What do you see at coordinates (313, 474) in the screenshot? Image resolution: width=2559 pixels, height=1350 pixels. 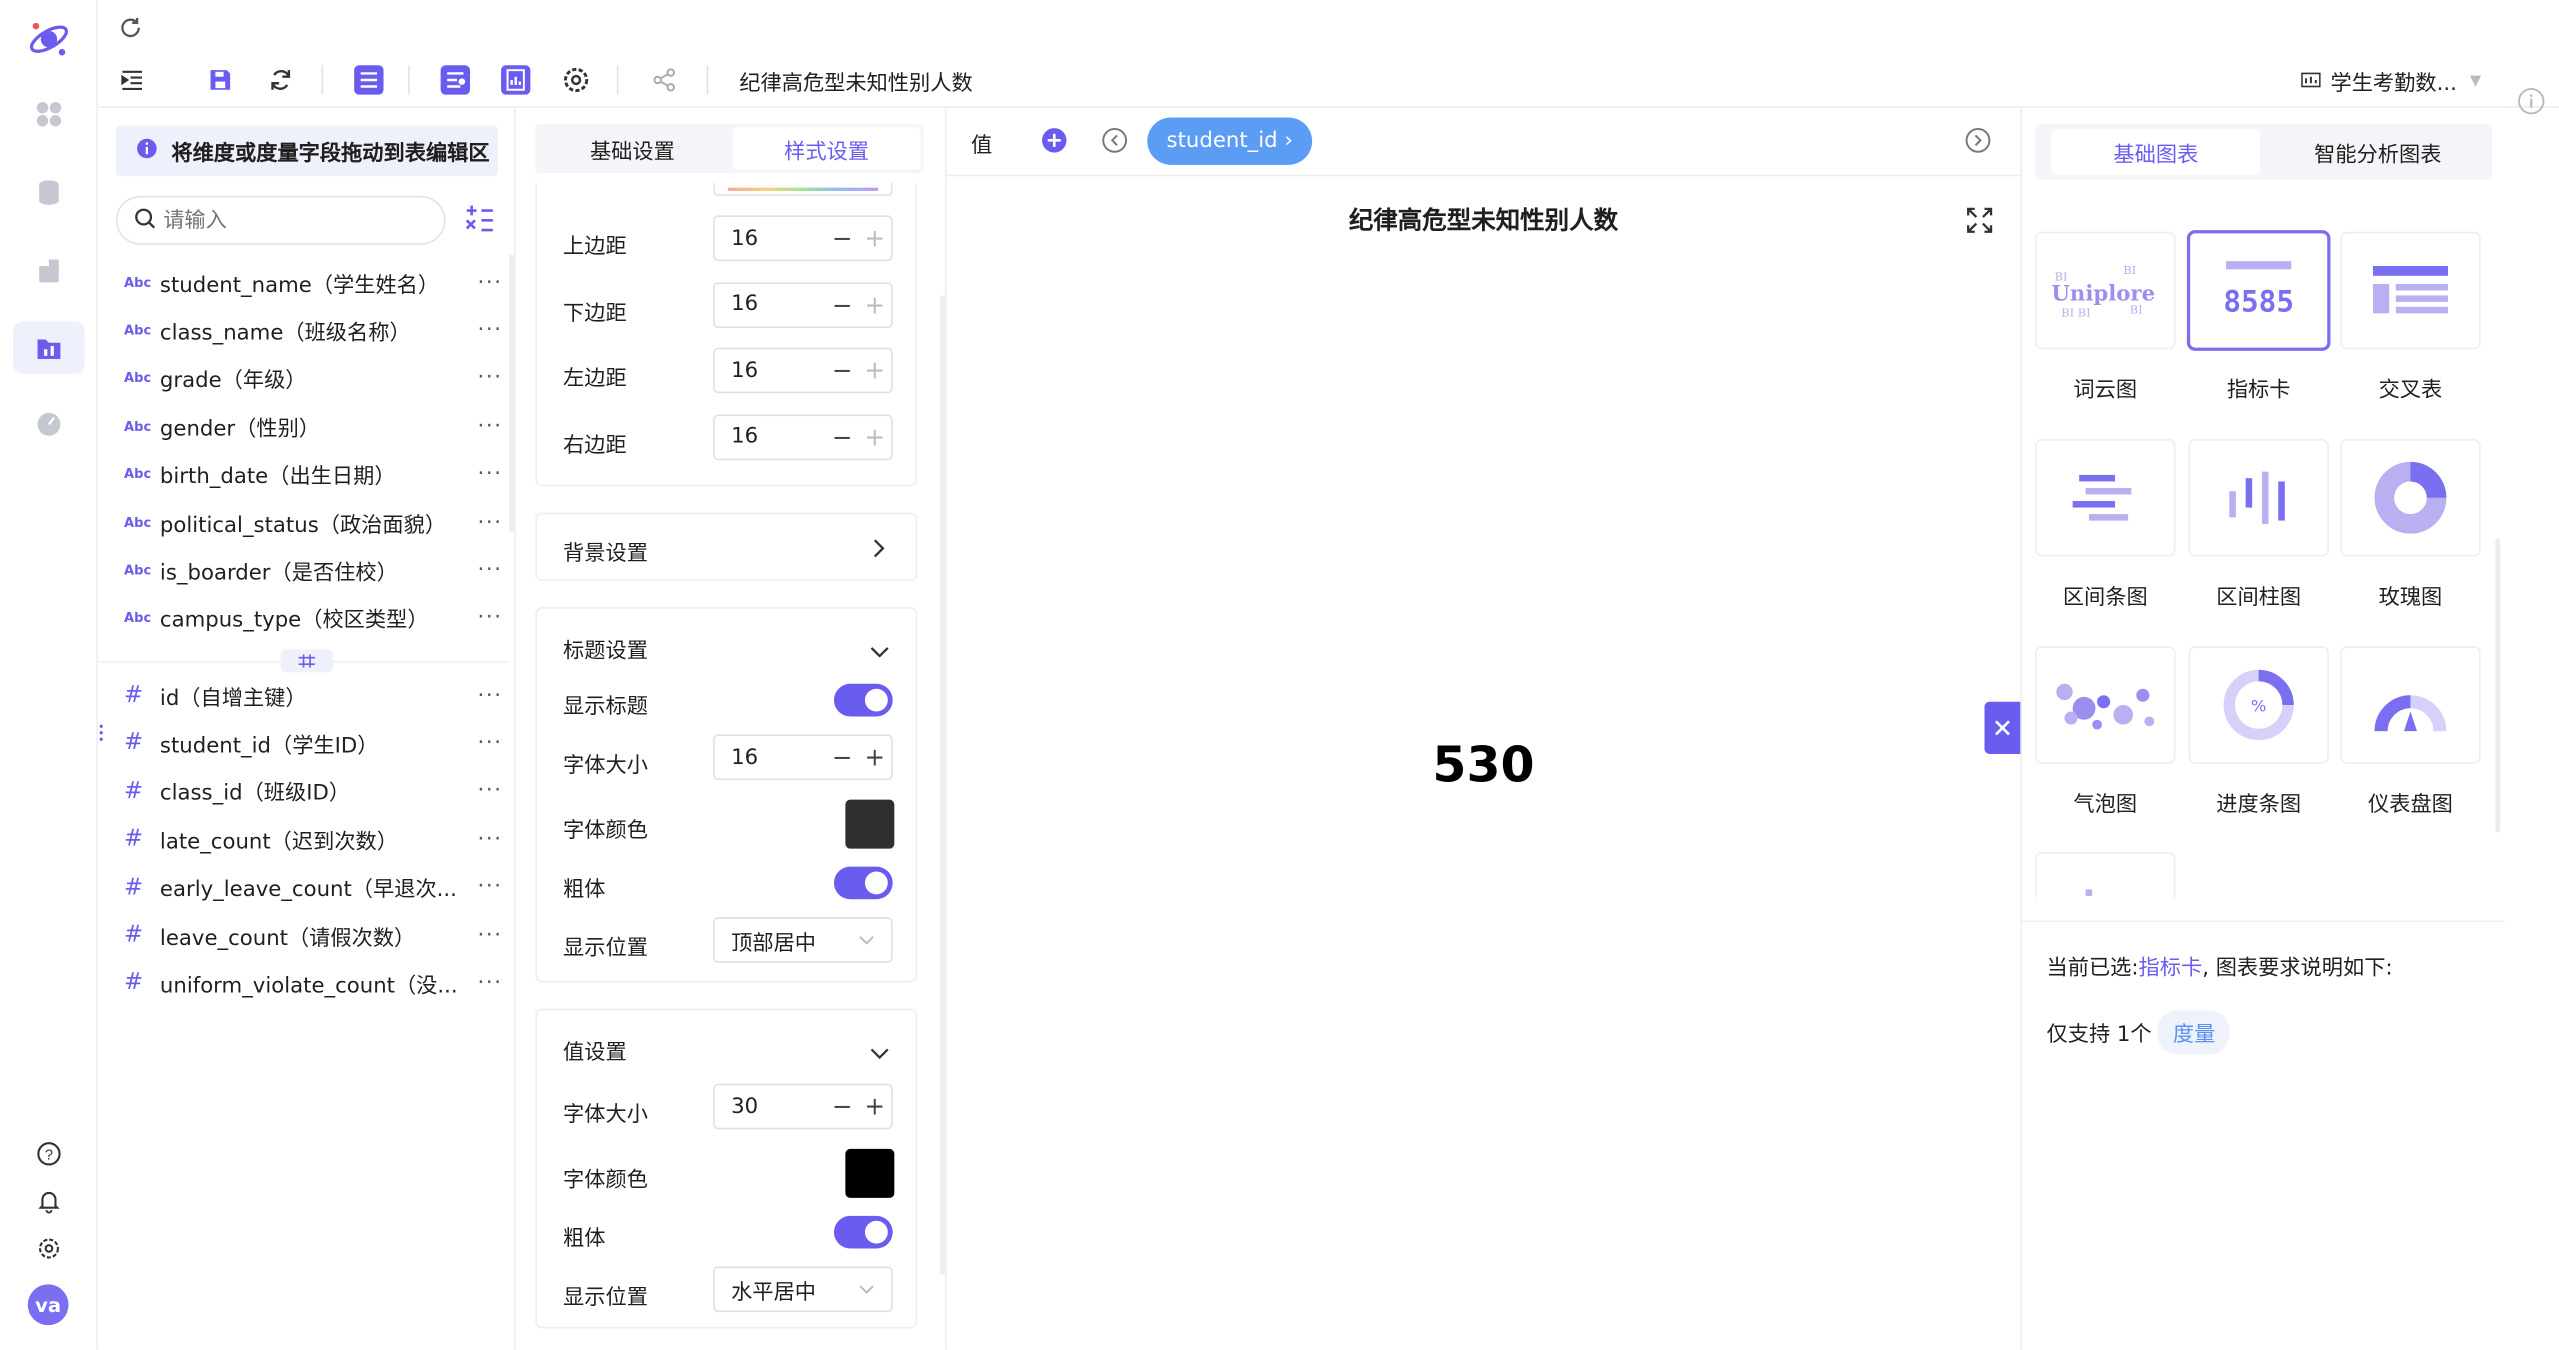 I see `dimension-field-item: Abc birth_date（出生日期） ···` at bounding box center [313, 474].